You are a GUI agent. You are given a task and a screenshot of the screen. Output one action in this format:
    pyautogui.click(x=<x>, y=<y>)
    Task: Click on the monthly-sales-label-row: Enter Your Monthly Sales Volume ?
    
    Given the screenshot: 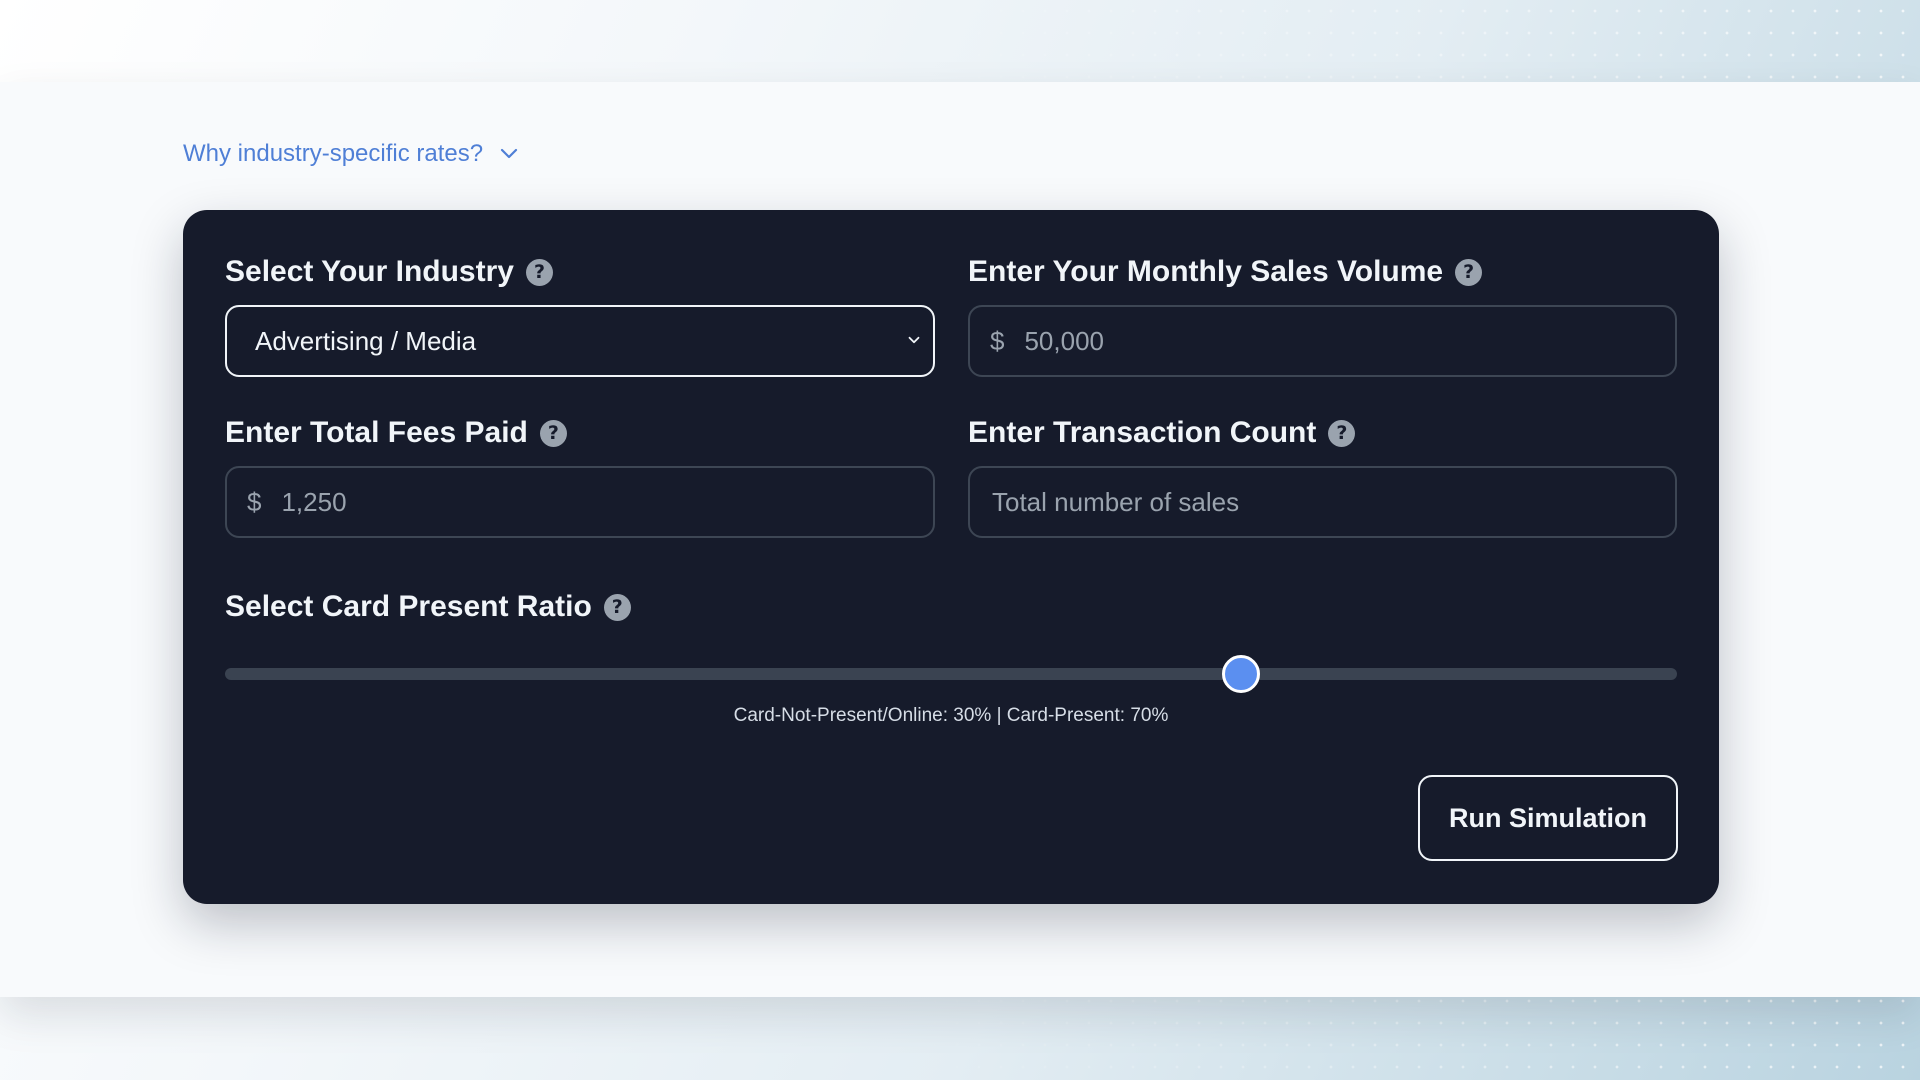 What is the action you would take?
    pyautogui.click(x=1225, y=272)
    